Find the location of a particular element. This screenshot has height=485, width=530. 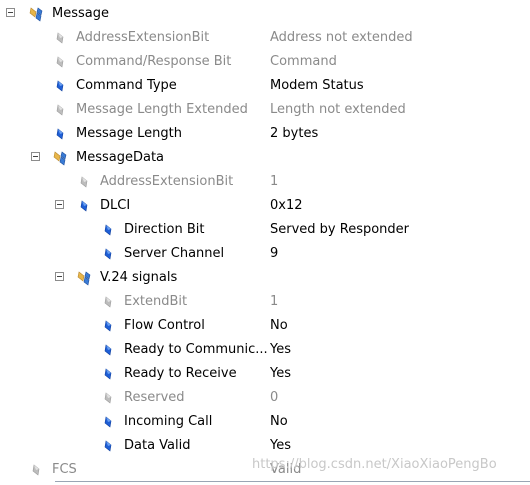

node-label: Message is located at coordinates (80, 13).